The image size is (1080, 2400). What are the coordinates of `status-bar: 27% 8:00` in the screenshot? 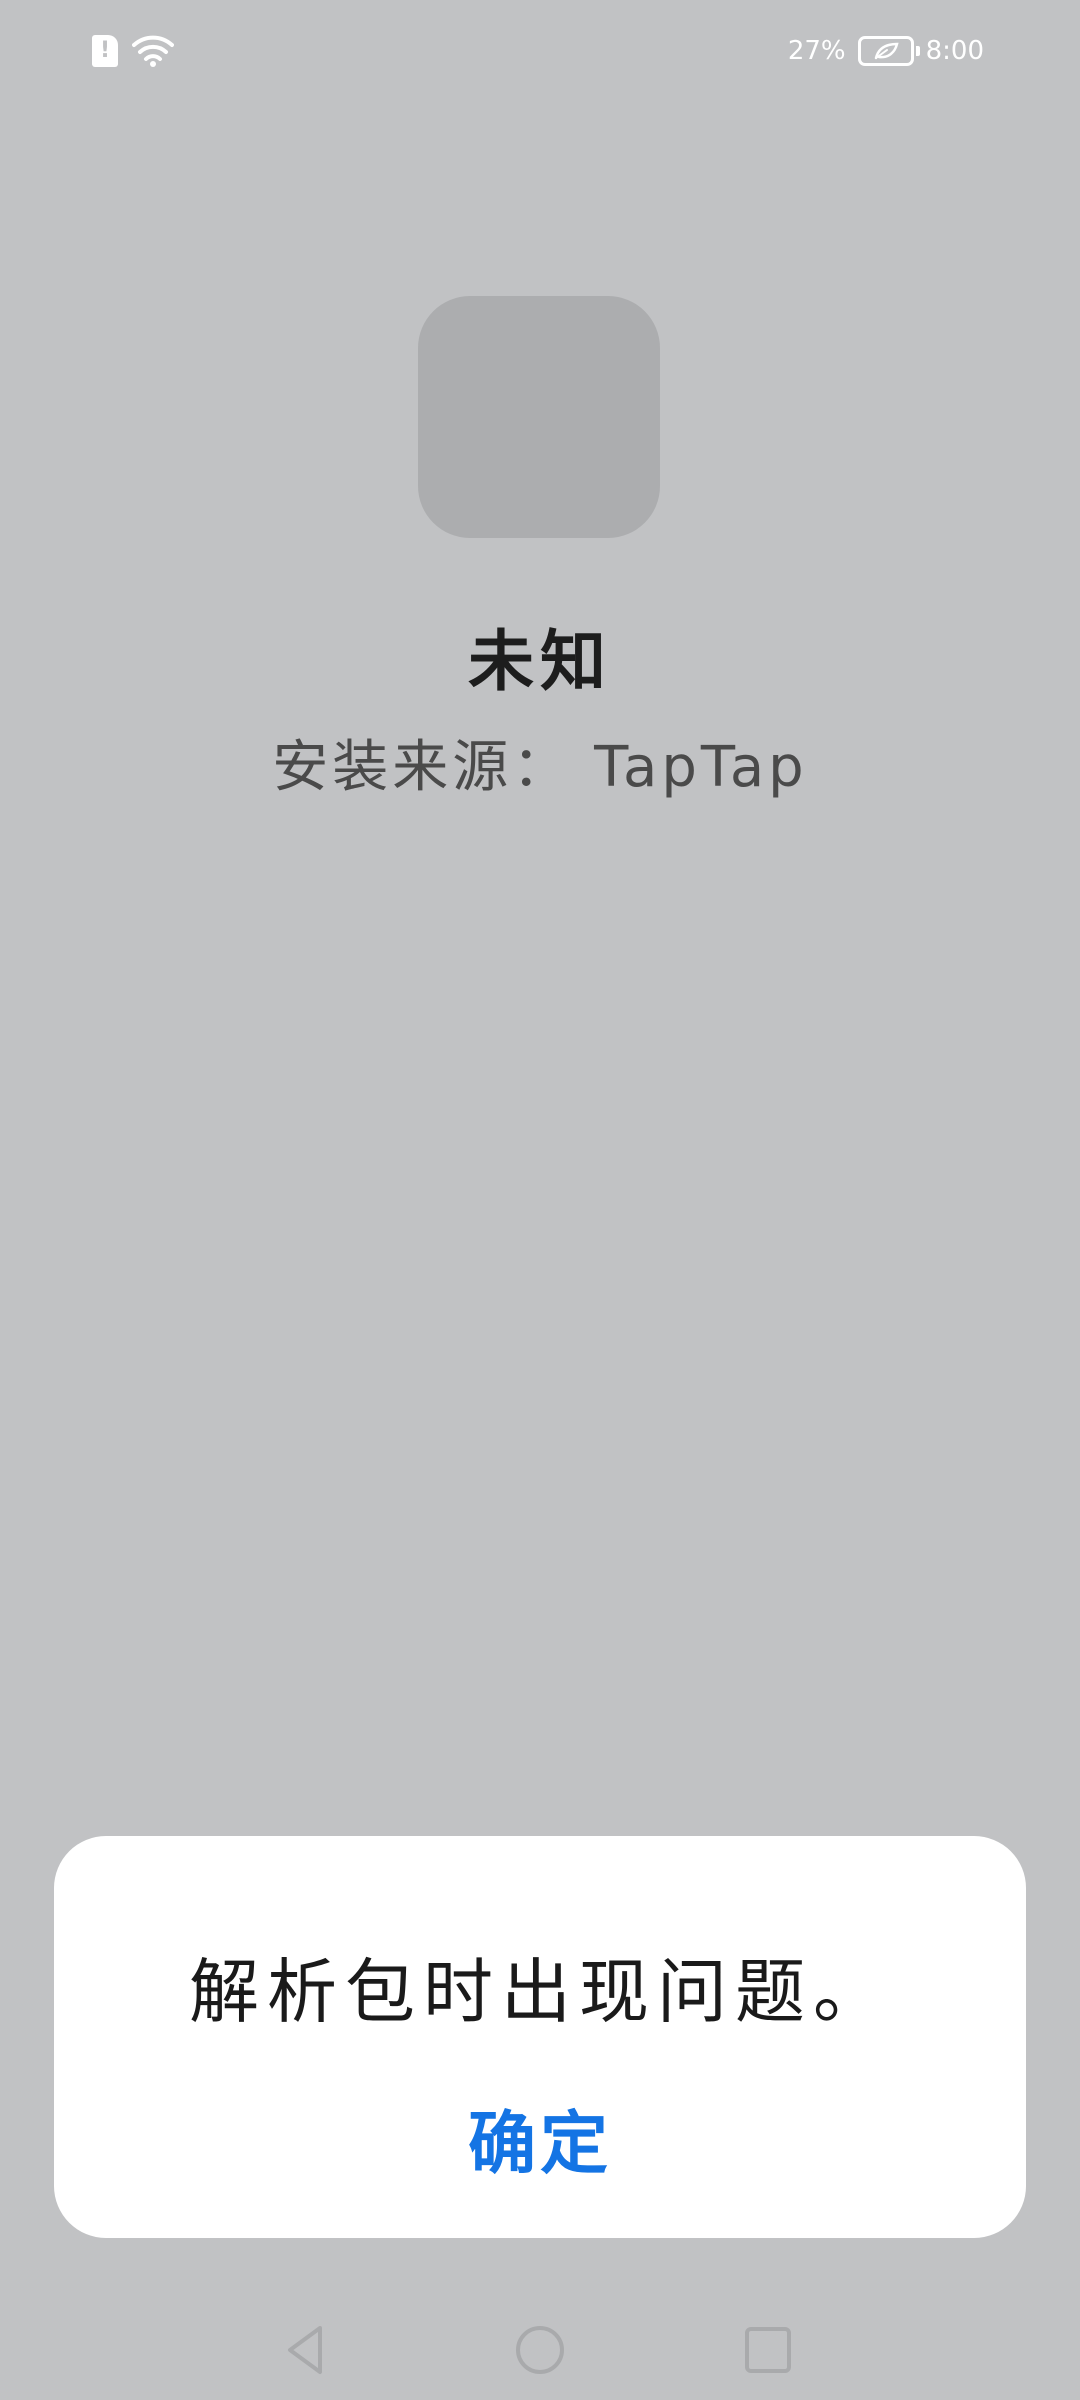 It's located at (540, 55).